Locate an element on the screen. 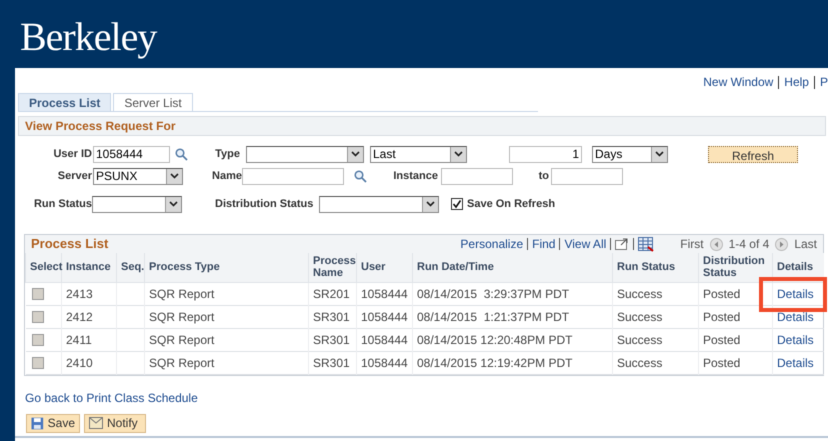  table-cell: 2412 is located at coordinates (89, 316).